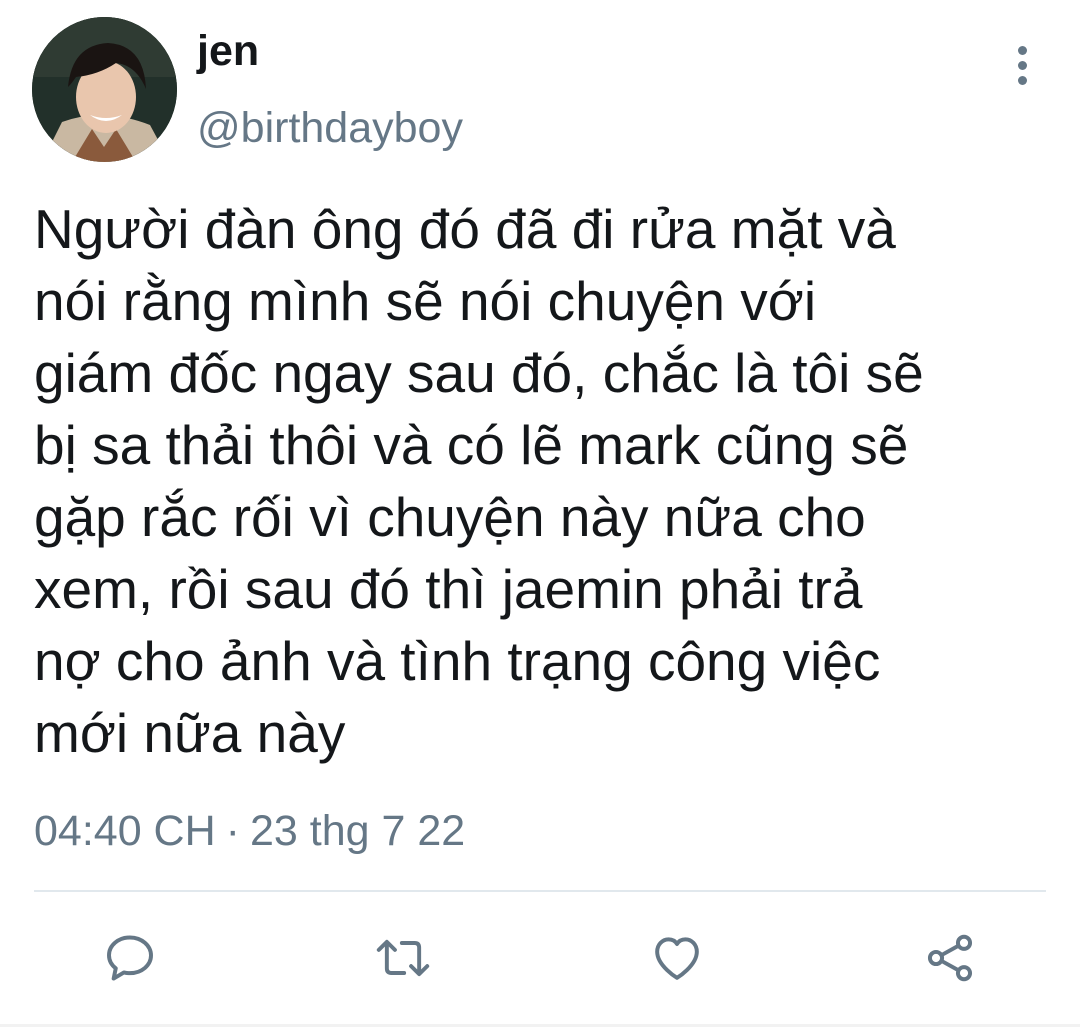 The height and width of the screenshot is (1027, 1080). Describe the element at coordinates (228, 51) in the screenshot. I see `display-name: jen` at that location.